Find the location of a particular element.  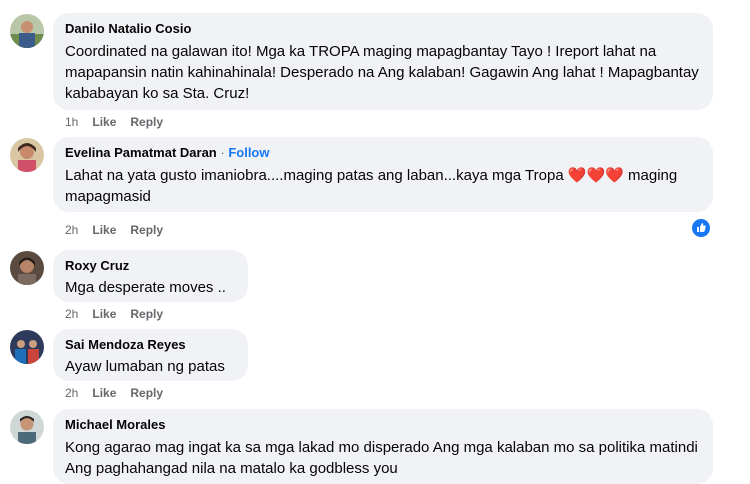

comment-text: Ayaw lumaban ng patas is located at coordinates (145, 366).